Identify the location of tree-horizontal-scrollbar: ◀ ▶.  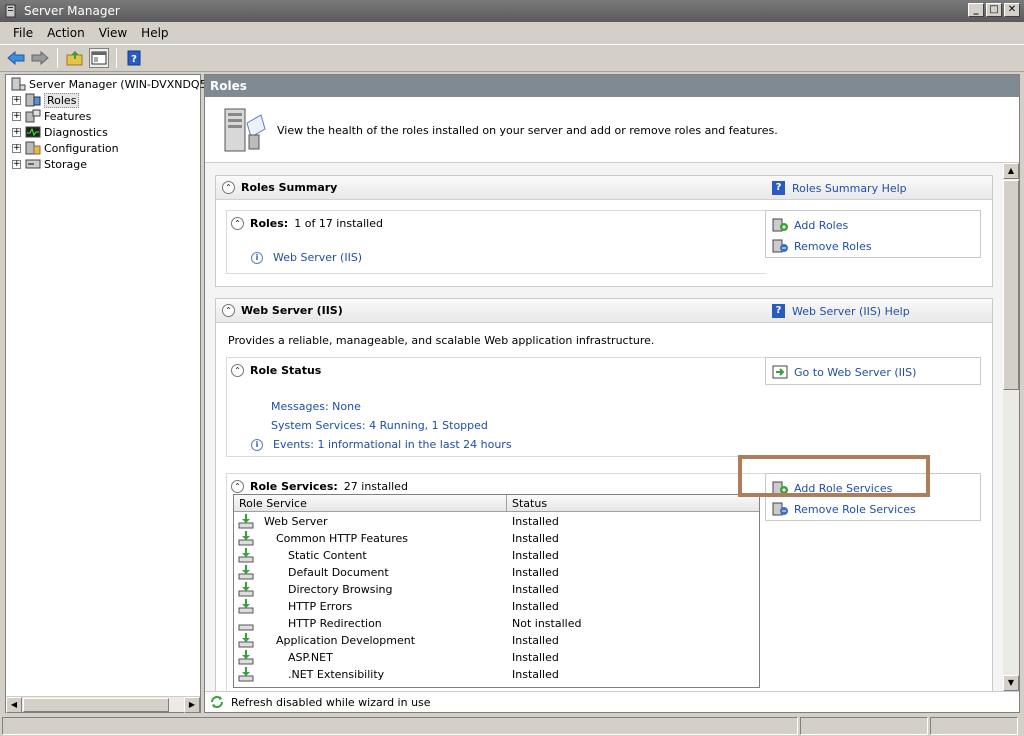
(103, 704).